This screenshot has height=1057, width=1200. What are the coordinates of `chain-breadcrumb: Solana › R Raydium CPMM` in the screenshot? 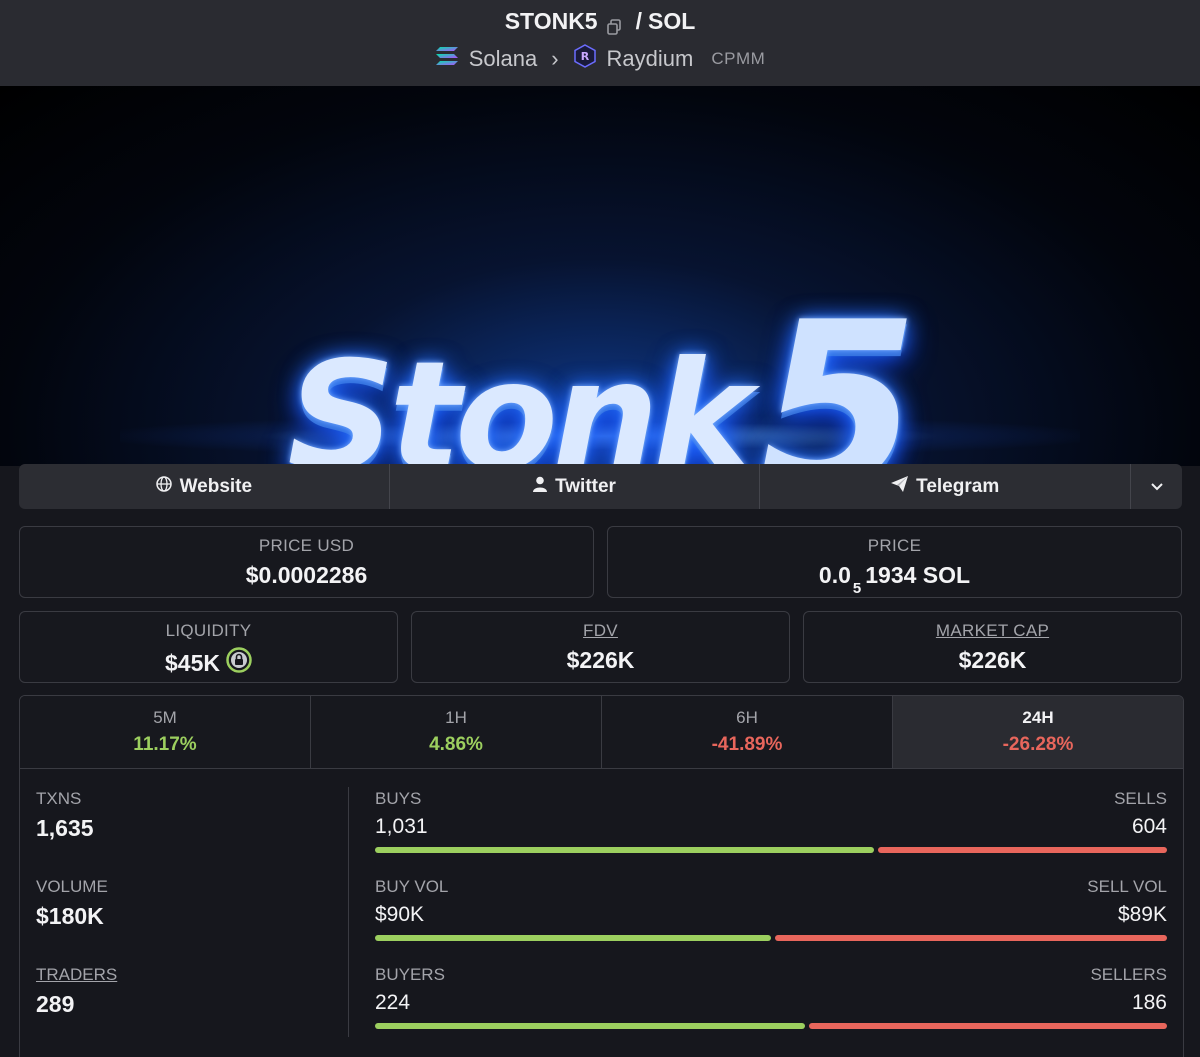 It's located at (600, 59).